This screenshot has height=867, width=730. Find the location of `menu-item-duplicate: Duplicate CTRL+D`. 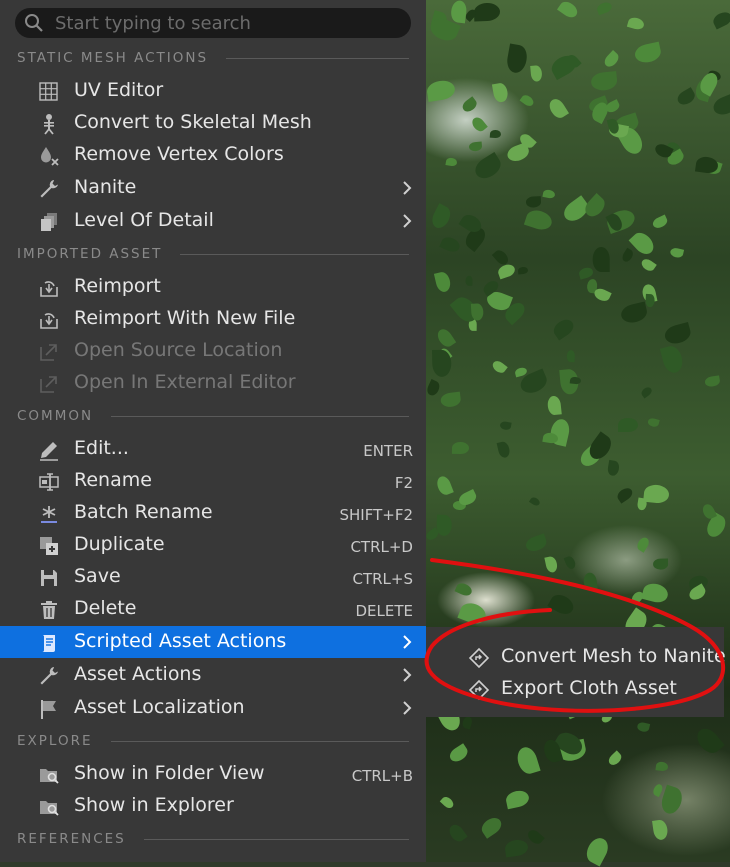

menu-item-duplicate: Duplicate CTRL+D is located at coordinates (213, 545).